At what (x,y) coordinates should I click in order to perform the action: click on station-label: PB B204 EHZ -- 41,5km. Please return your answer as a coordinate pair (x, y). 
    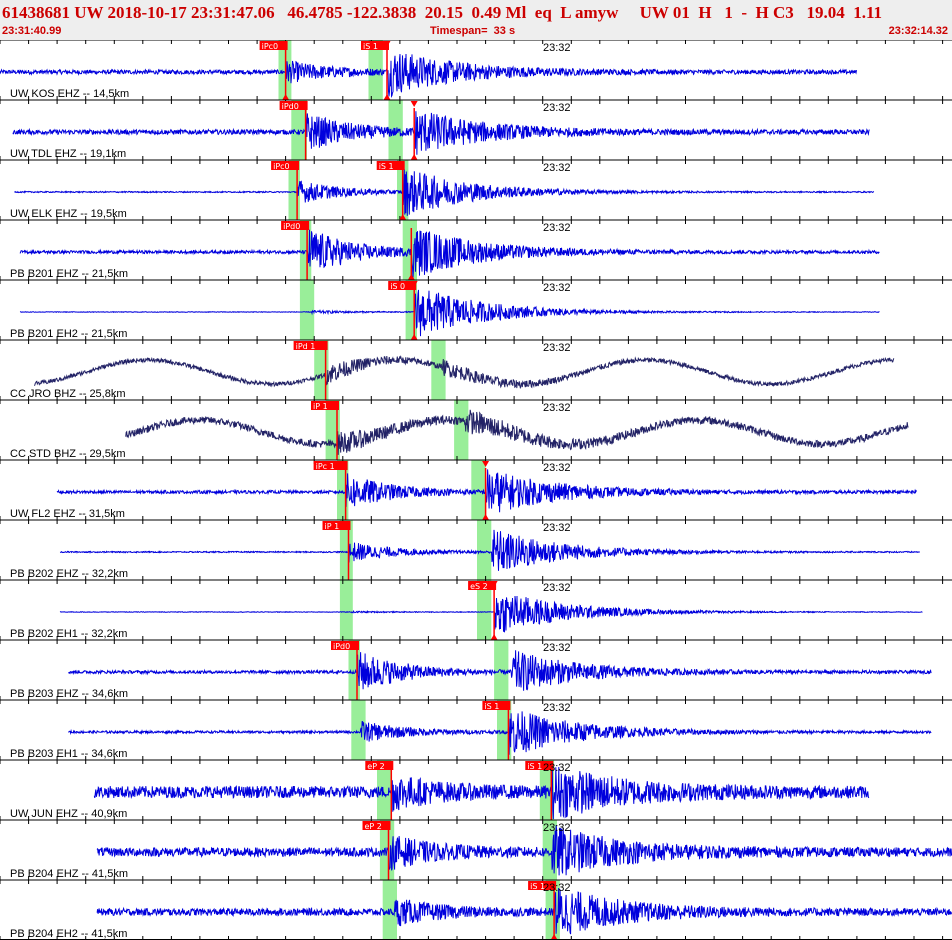
    Looking at the image, I should click on (69, 874).